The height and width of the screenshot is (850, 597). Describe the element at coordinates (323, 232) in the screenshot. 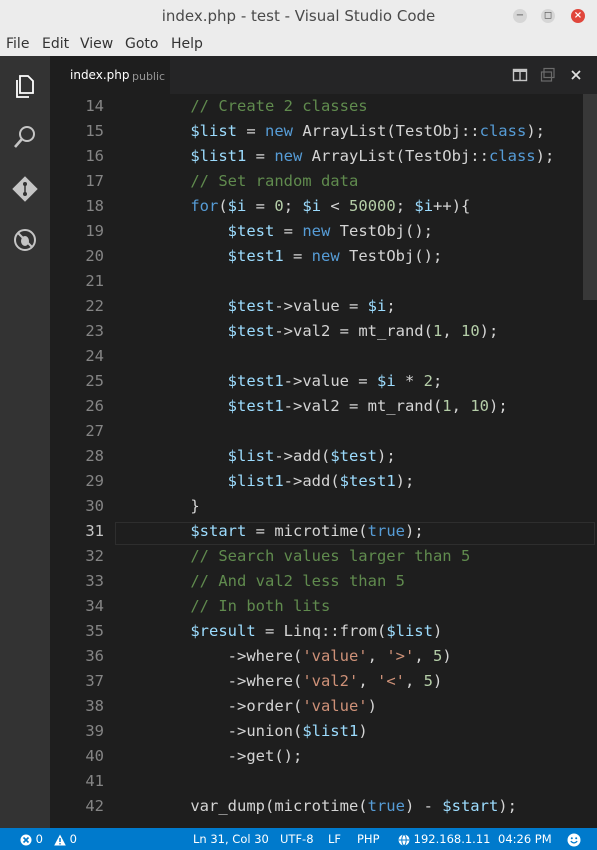

I see `code-line: 19 $test = new TestObj();` at that location.